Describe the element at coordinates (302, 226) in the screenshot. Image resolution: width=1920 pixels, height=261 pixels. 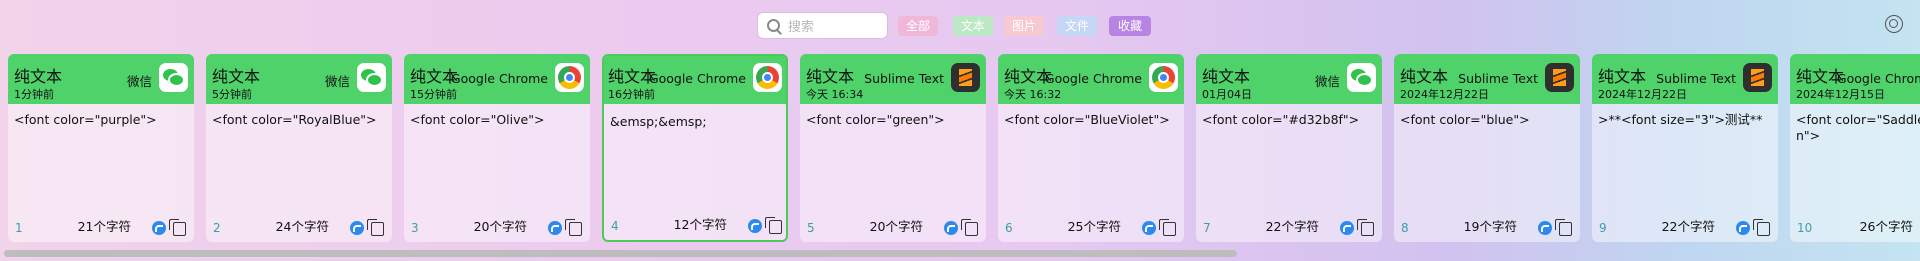
I see `card-char-count: 24个字符` at that location.